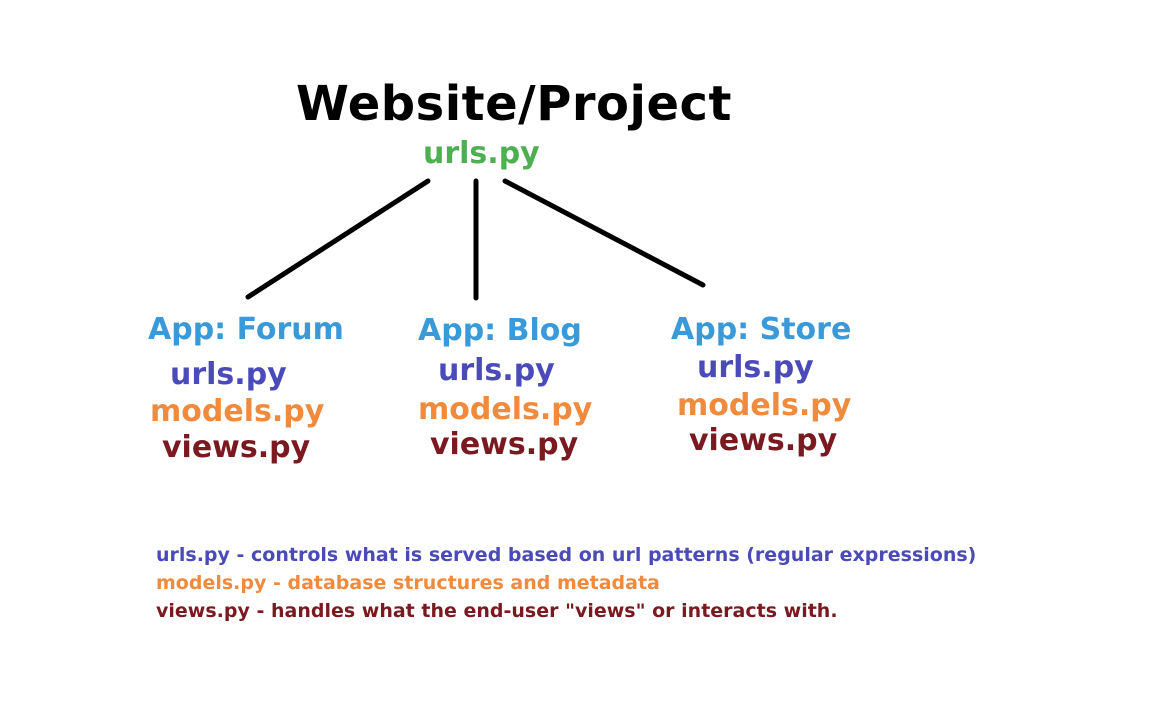 This screenshot has height=716, width=1156. I want to click on app-store-views-file: views.py, so click(763, 440).